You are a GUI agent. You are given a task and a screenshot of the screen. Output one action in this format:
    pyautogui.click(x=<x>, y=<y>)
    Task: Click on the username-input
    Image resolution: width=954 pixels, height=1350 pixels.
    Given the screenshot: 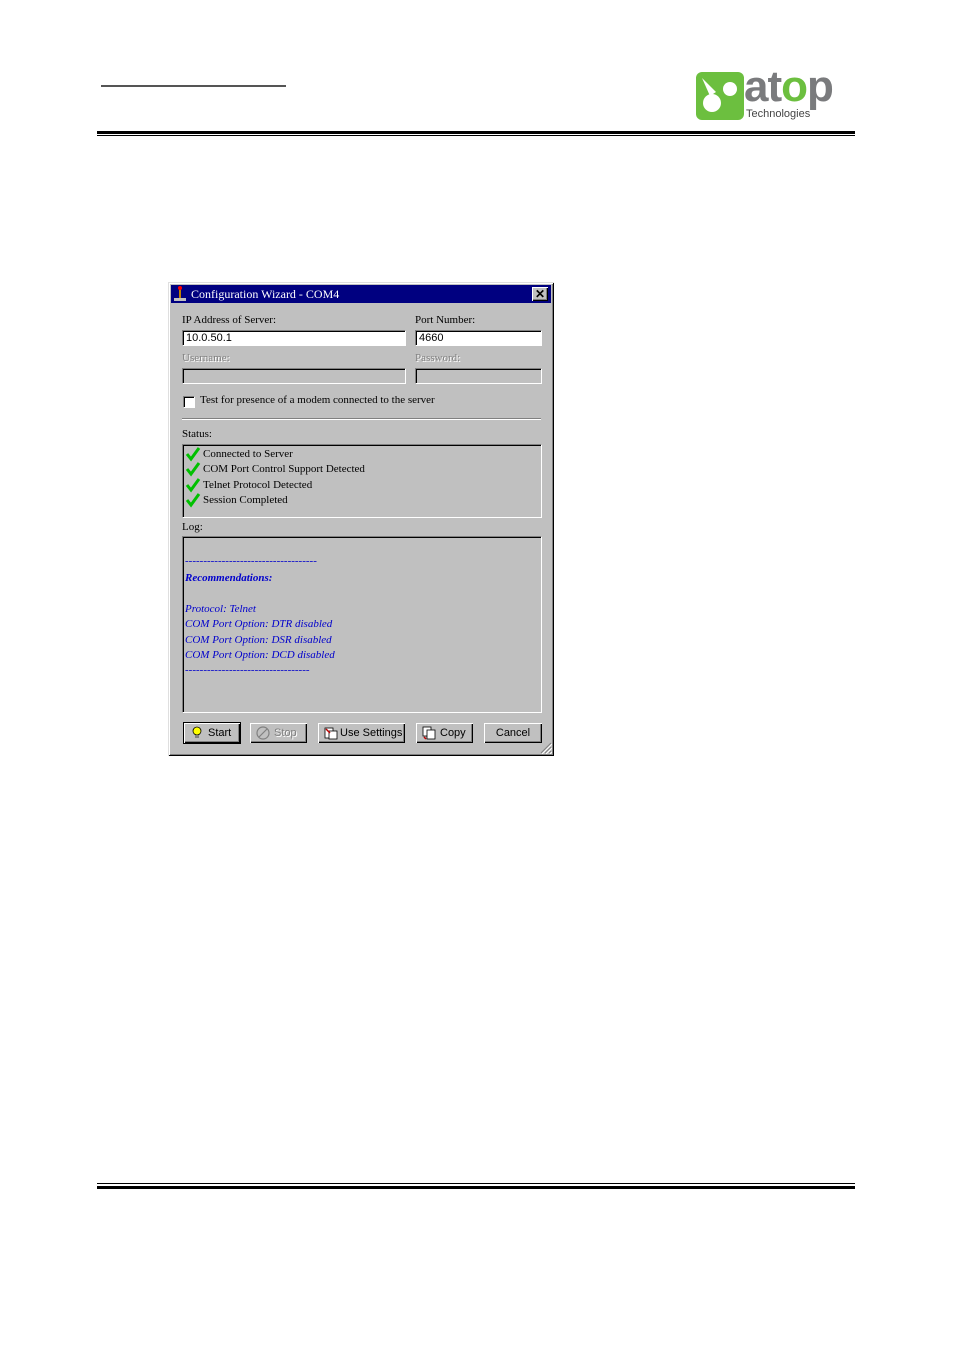 What is the action you would take?
    pyautogui.click(x=294, y=376)
    